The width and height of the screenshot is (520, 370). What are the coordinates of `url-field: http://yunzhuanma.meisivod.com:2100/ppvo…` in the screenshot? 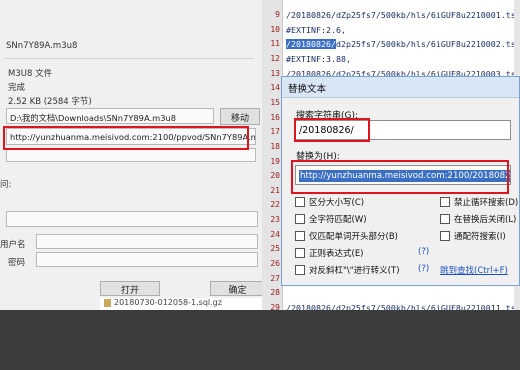 It's located at (131, 136).